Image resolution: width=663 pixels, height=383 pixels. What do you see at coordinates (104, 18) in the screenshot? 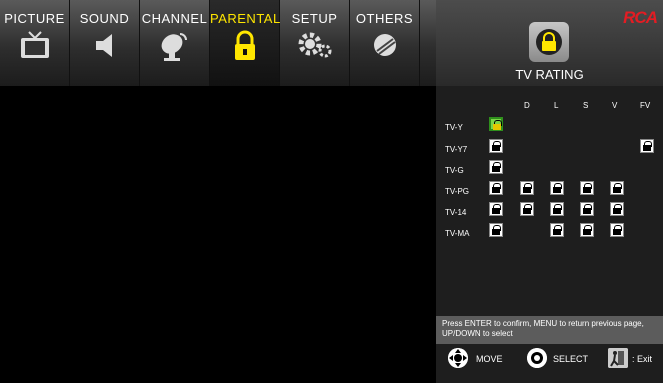
I see `tab-label: SOUND` at bounding box center [104, 18].